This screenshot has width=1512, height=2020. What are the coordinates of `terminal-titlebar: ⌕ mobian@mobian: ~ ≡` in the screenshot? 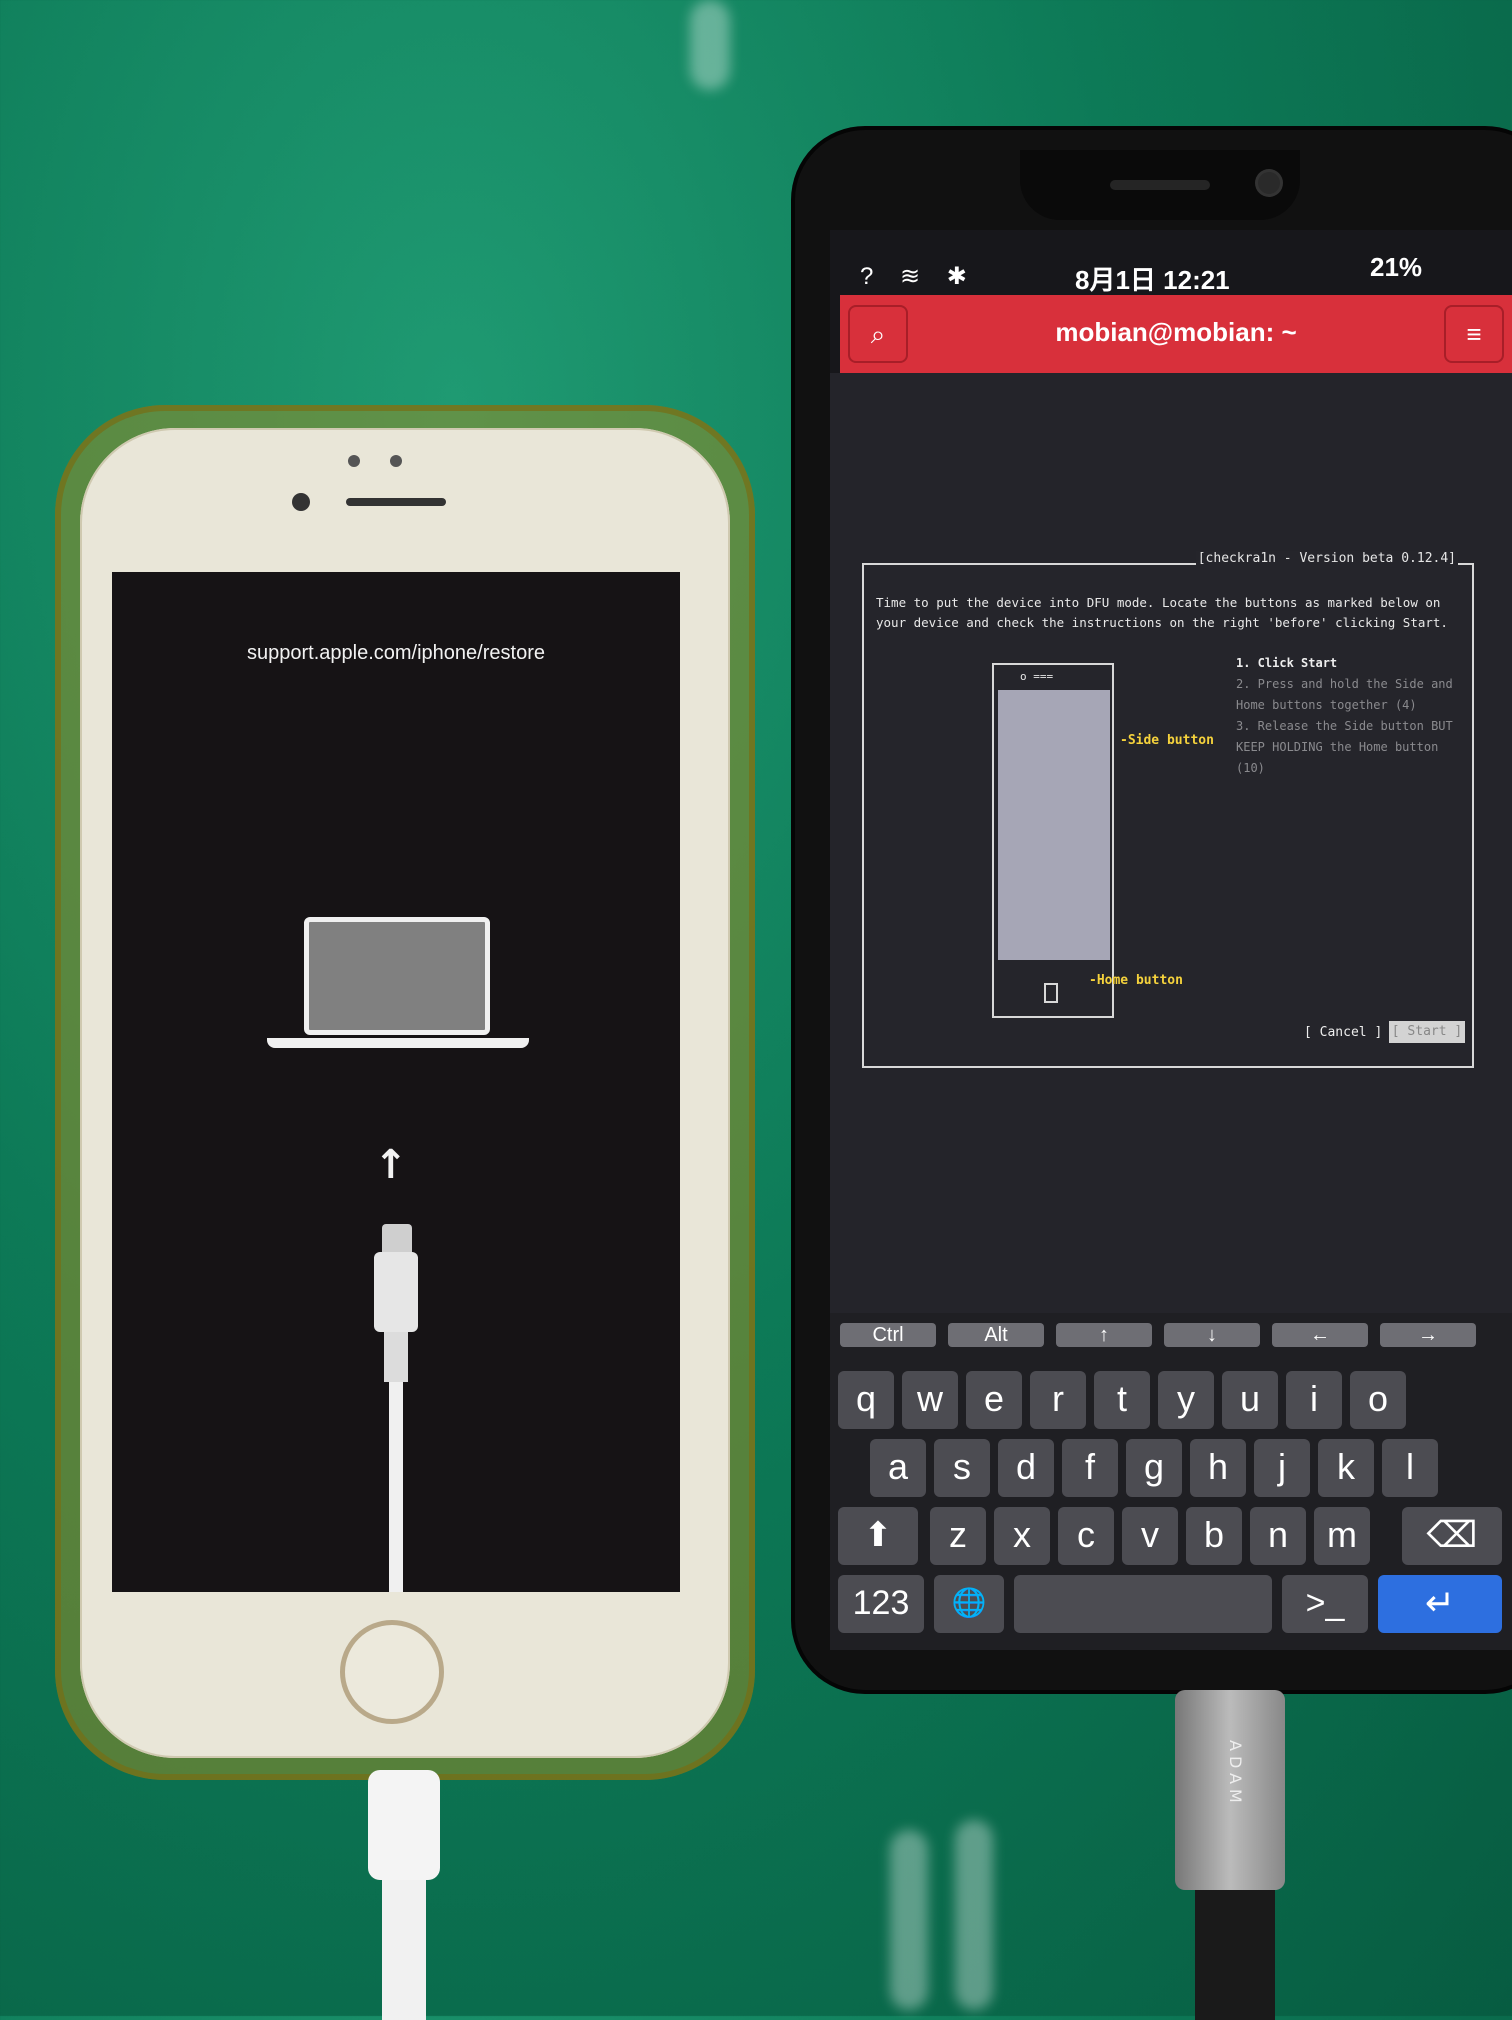 It's located at (1176, 334).